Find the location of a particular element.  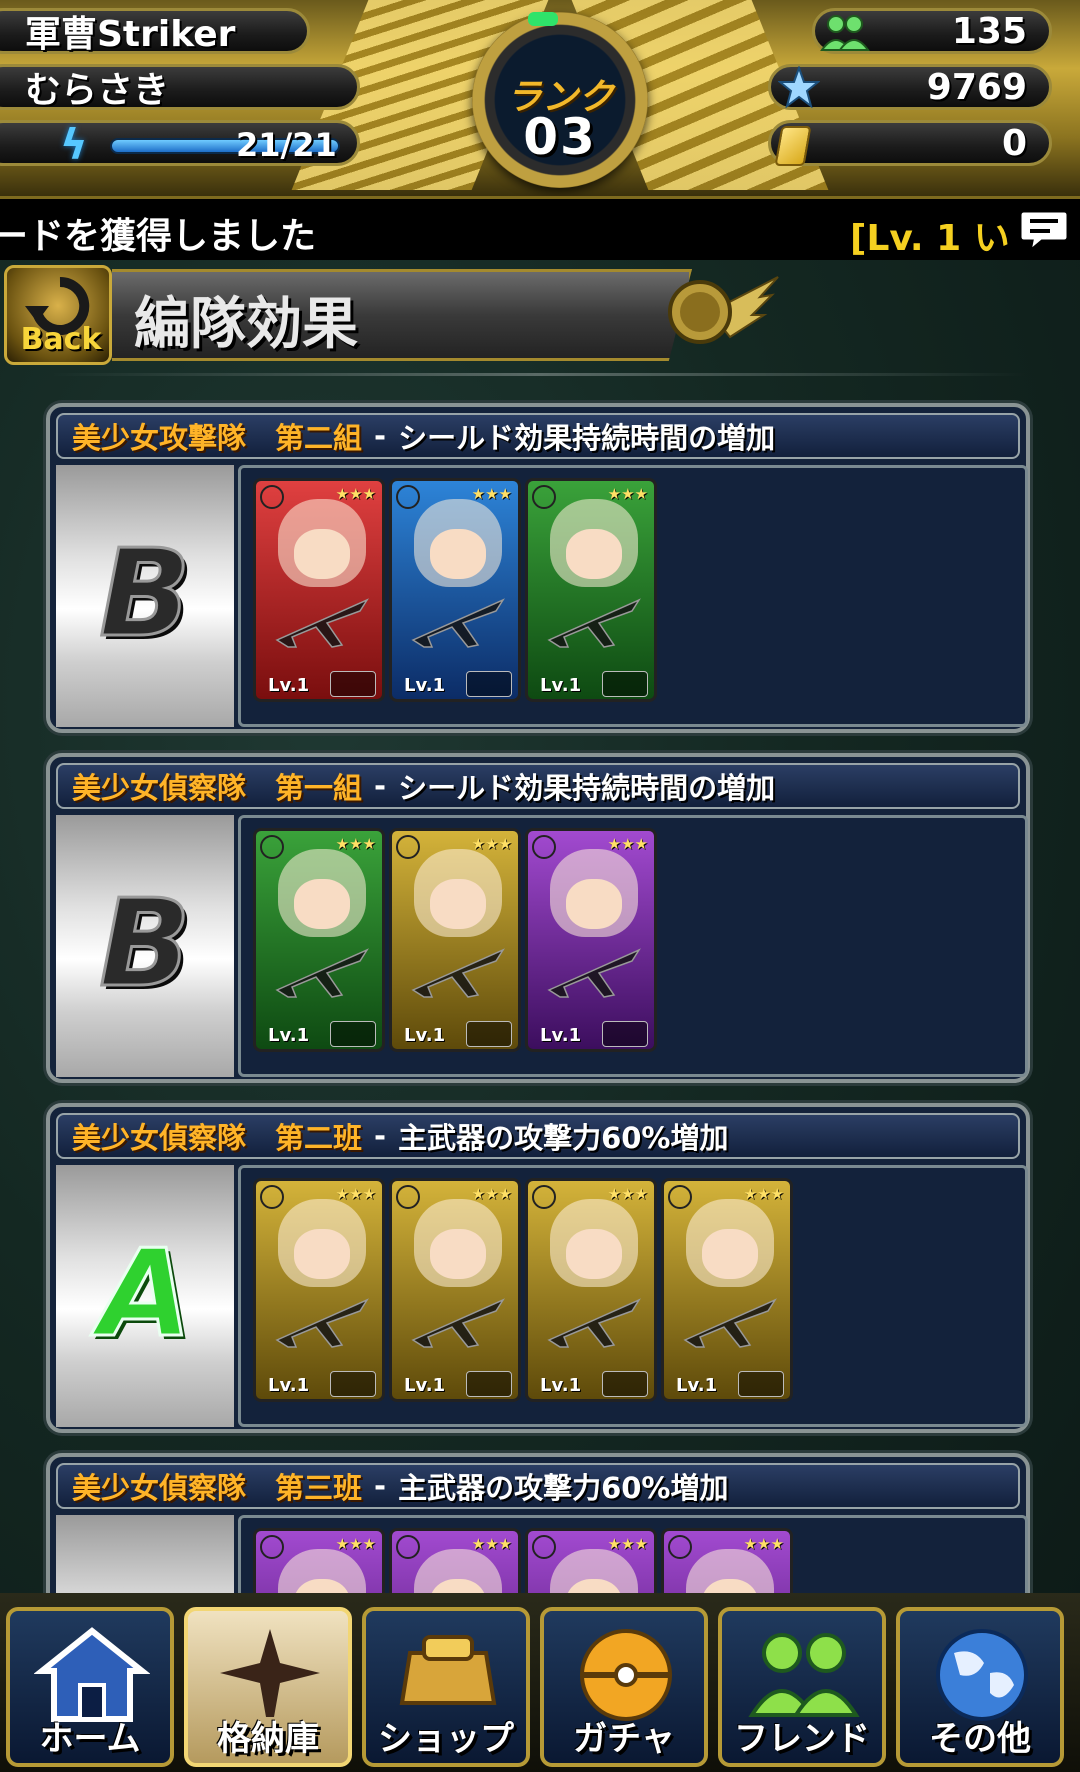

ticker-level: [Lv. 1 い is located at coordinates (930, 238).